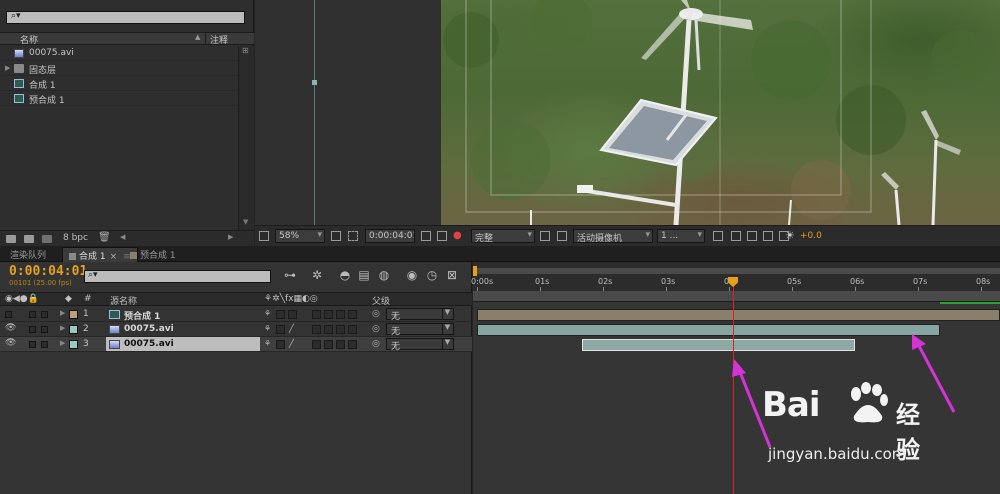 This screenshot has width=1000, height=494. What do you see at coordinates (300, 236) in the screenshot?
I see `magnification-dropdown: 58%` at bounding box center [300, 236].